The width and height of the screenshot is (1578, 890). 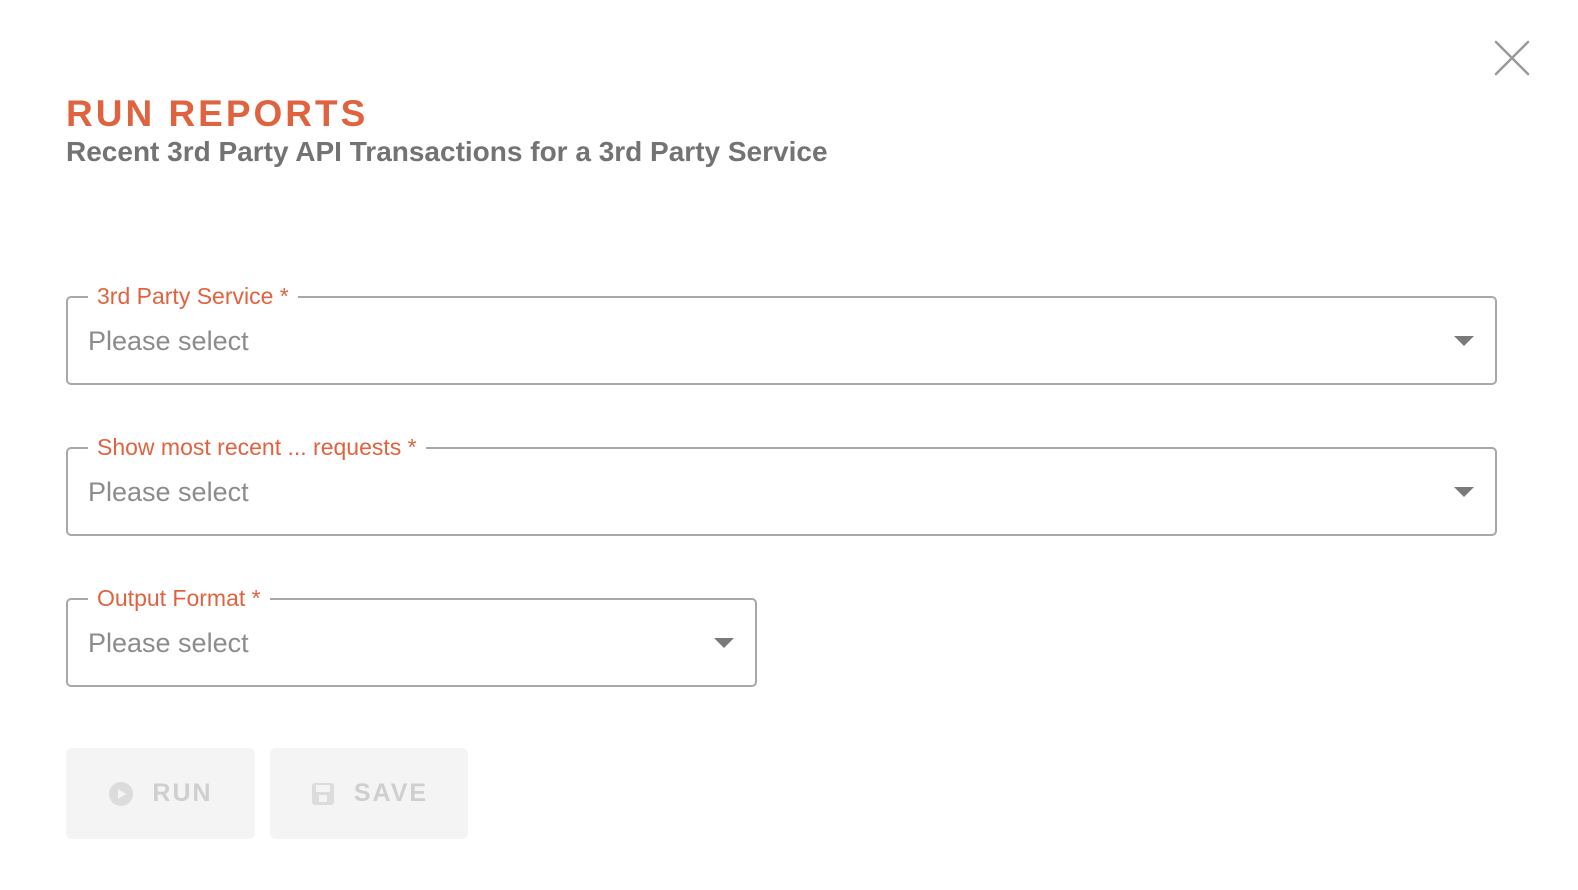 What do you see at coordinates (179, 598) in the screenshot?
I see `output-format-label: Output Format *` at bounding box center [179, 598].